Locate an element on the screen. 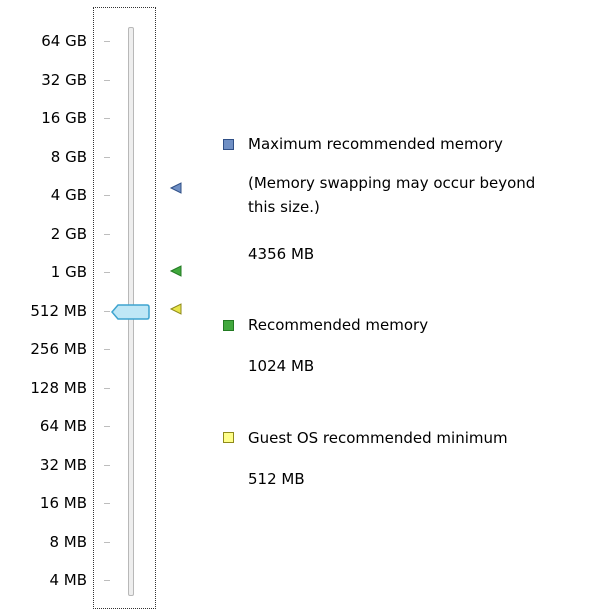 The height and width of the screenshot is (613, 597). recommended-swatch-icon is located at coordinates (228, 325).